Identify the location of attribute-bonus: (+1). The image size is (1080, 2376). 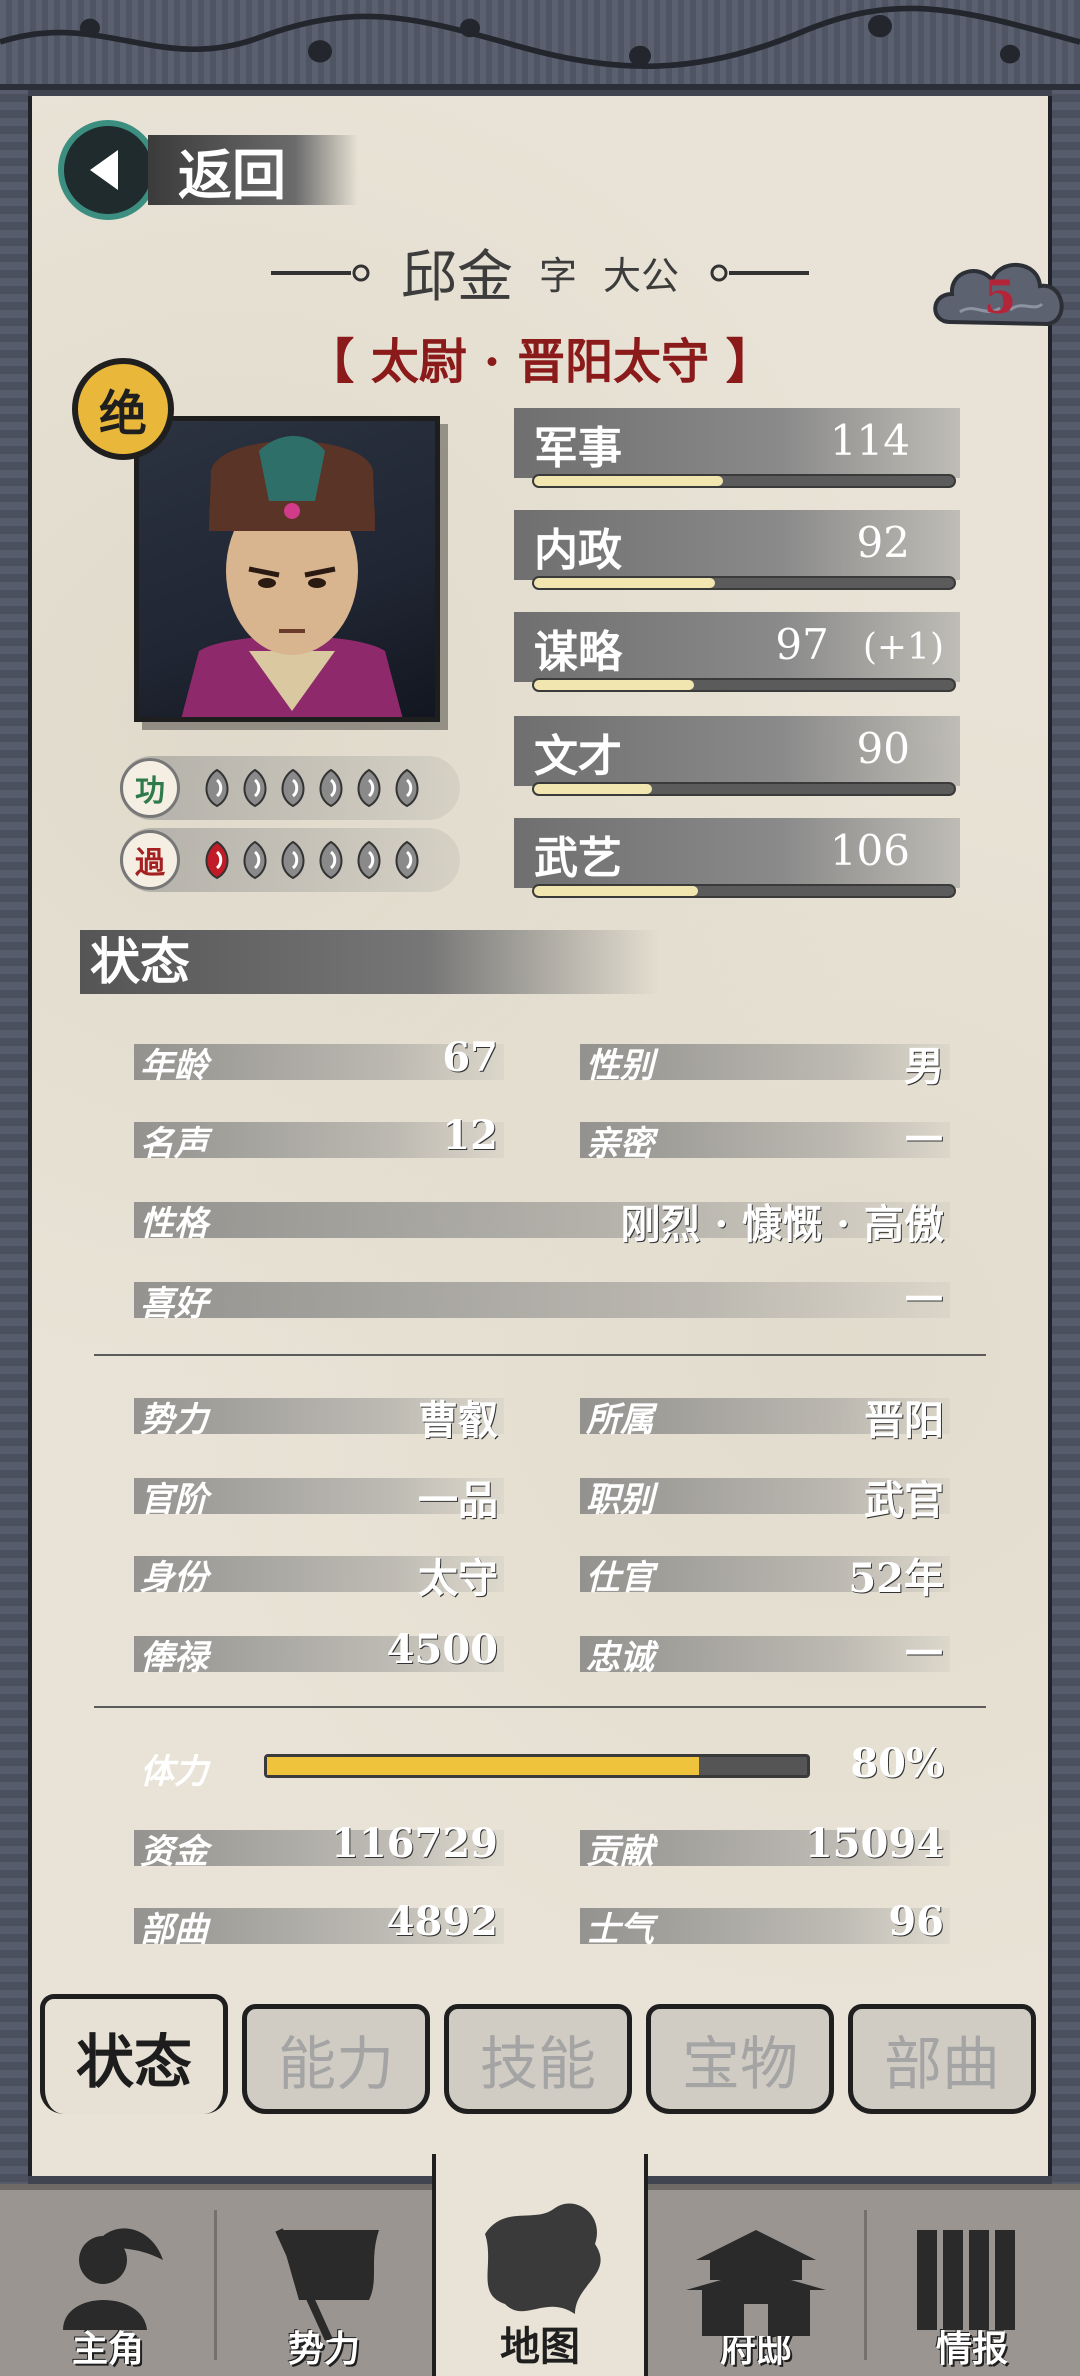
(903, 647).